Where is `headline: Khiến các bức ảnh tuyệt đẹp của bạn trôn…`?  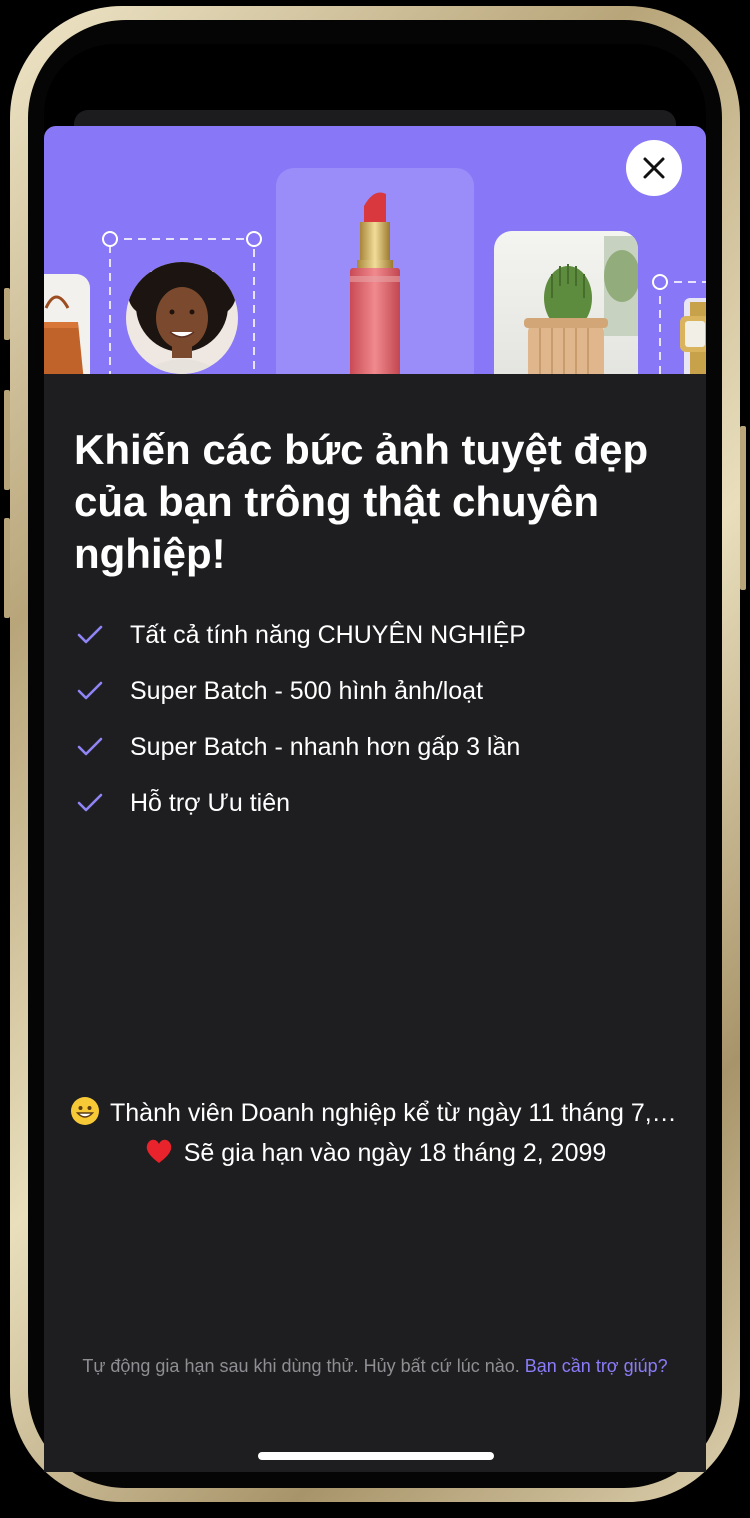 headline: Khiến các bức ảnh tuyệt đẹp của bạn trôn… is located at coordinates (361, 501).